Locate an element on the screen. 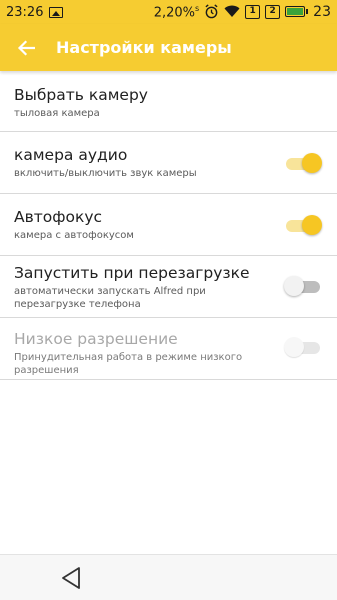 The height and width of the screenshot is (600, 337). nav-back-triangle-icon is located at coordinates (71, 578).